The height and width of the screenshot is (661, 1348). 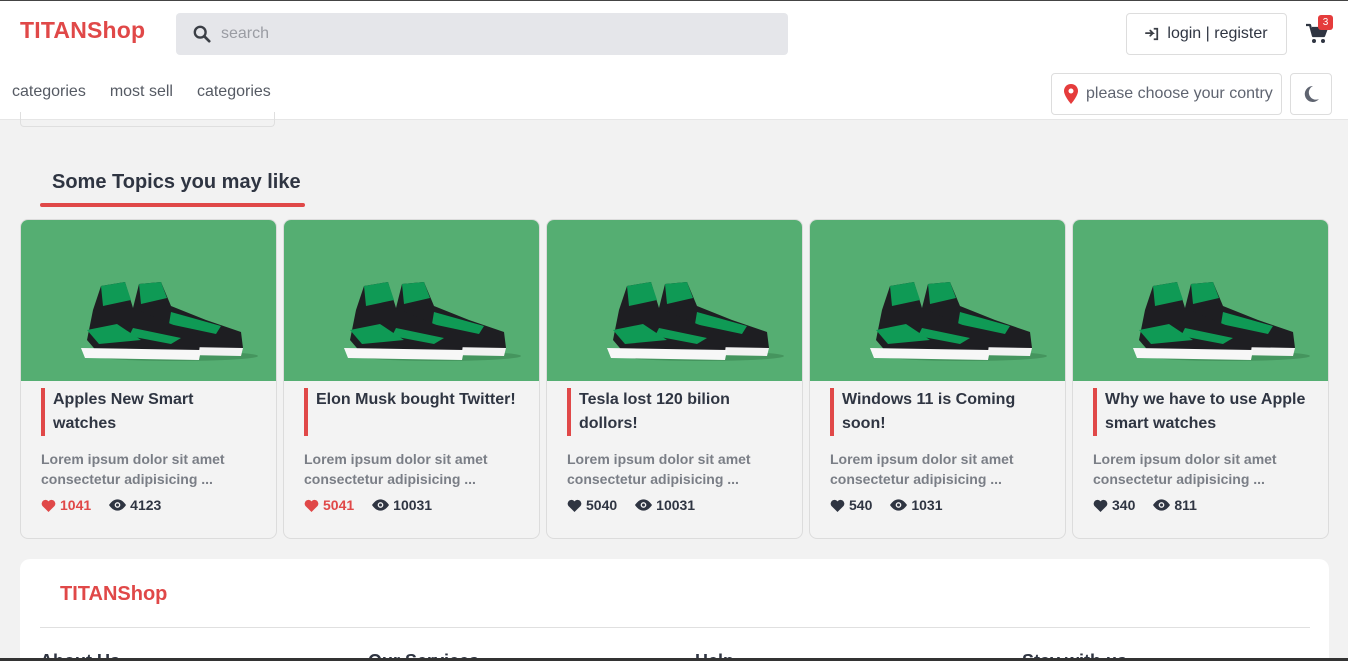 I want to click on search-bar, so click(x=482, y=34).